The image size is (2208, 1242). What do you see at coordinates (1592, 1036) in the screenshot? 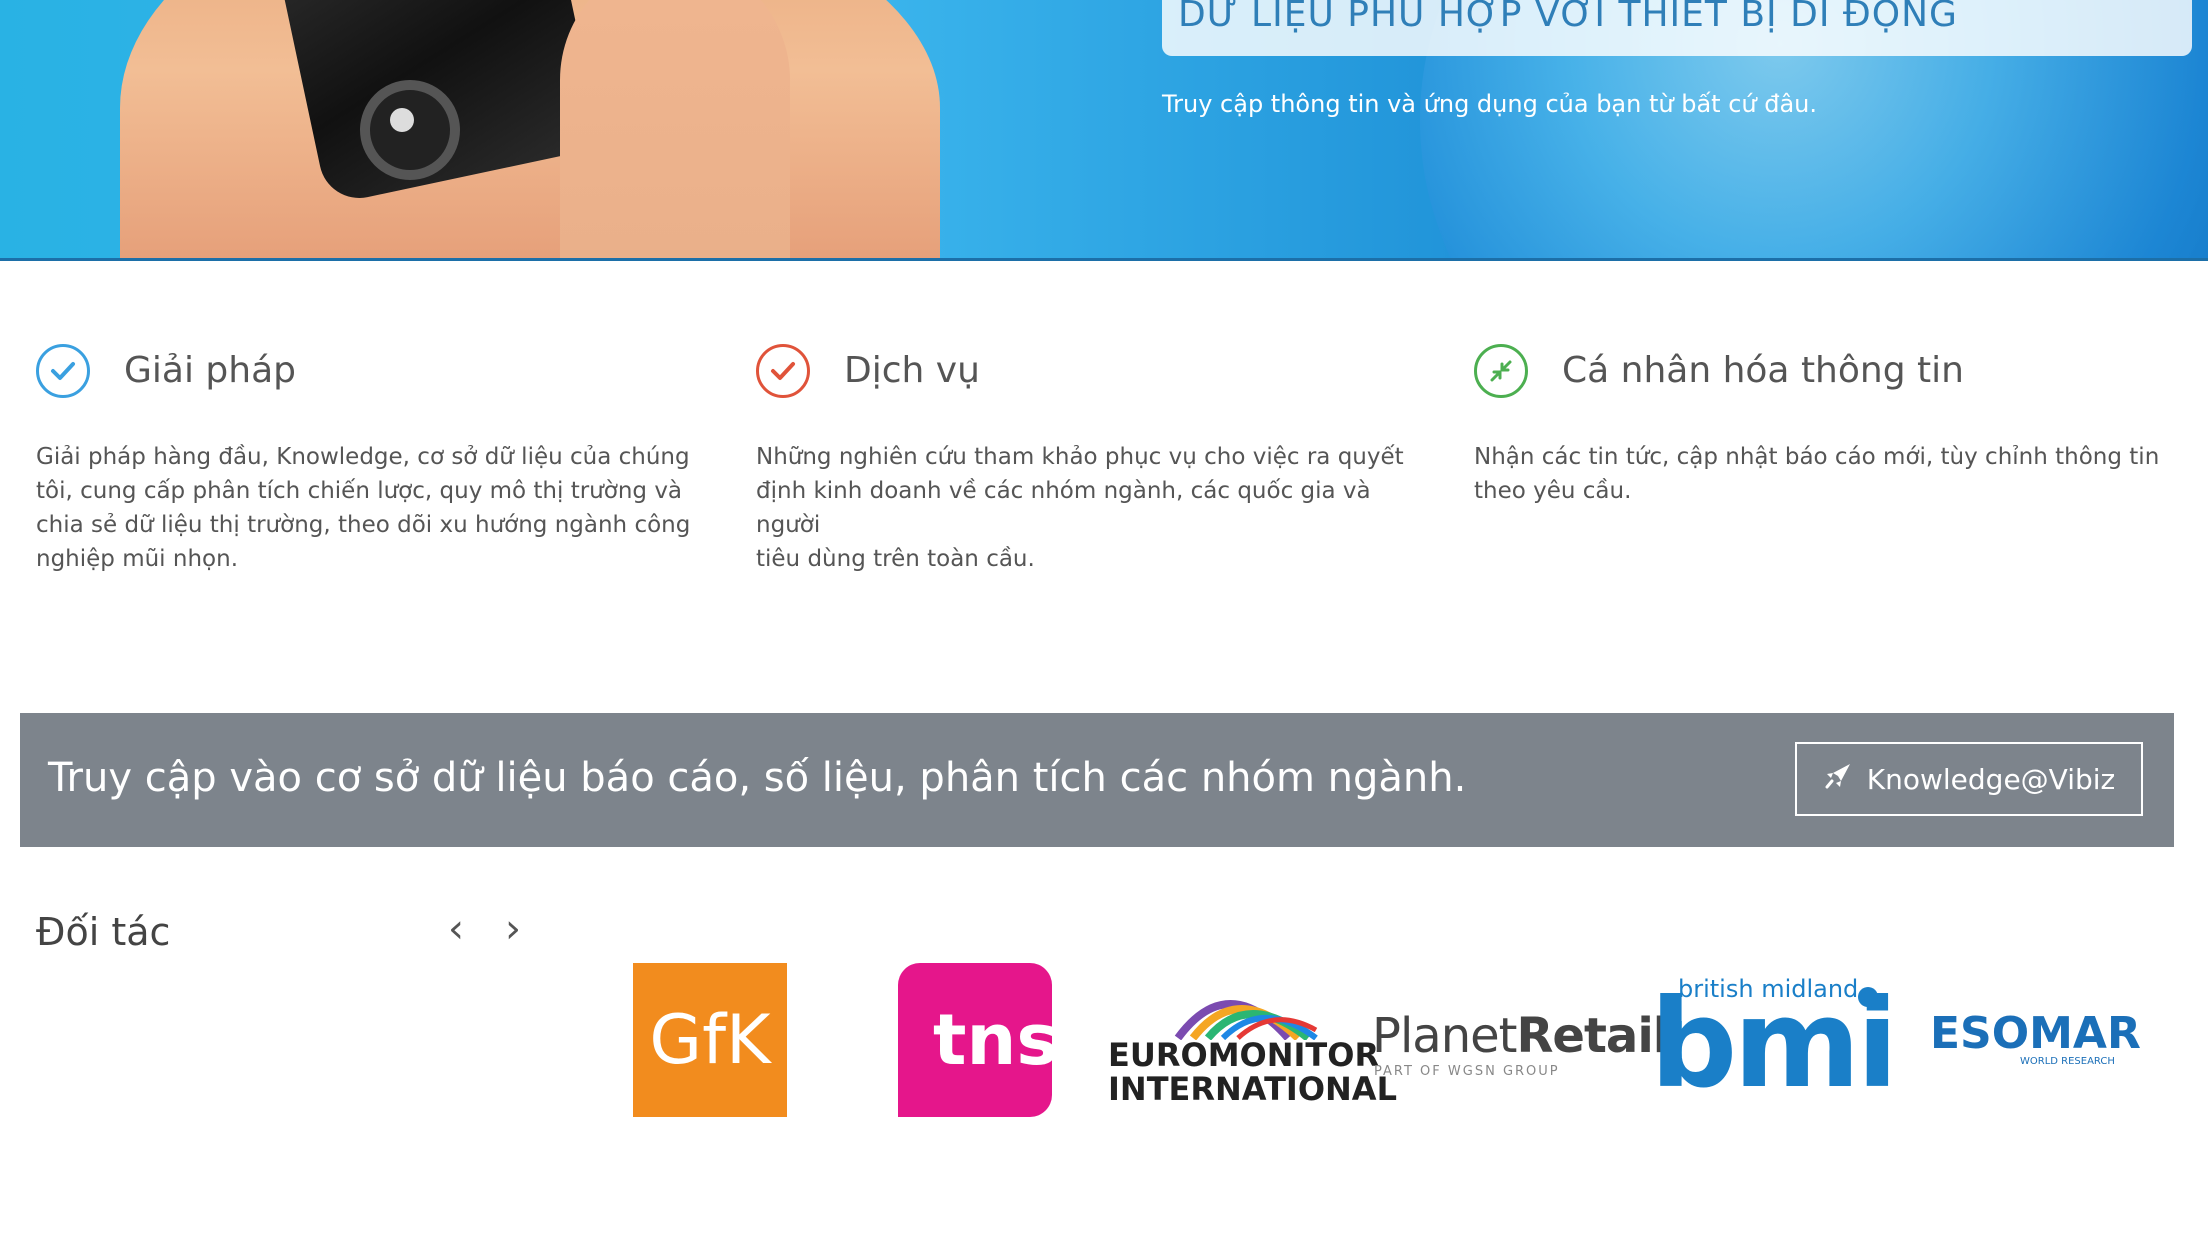
I see `retail-text: Retail` at bounding box center [1592, 1036].